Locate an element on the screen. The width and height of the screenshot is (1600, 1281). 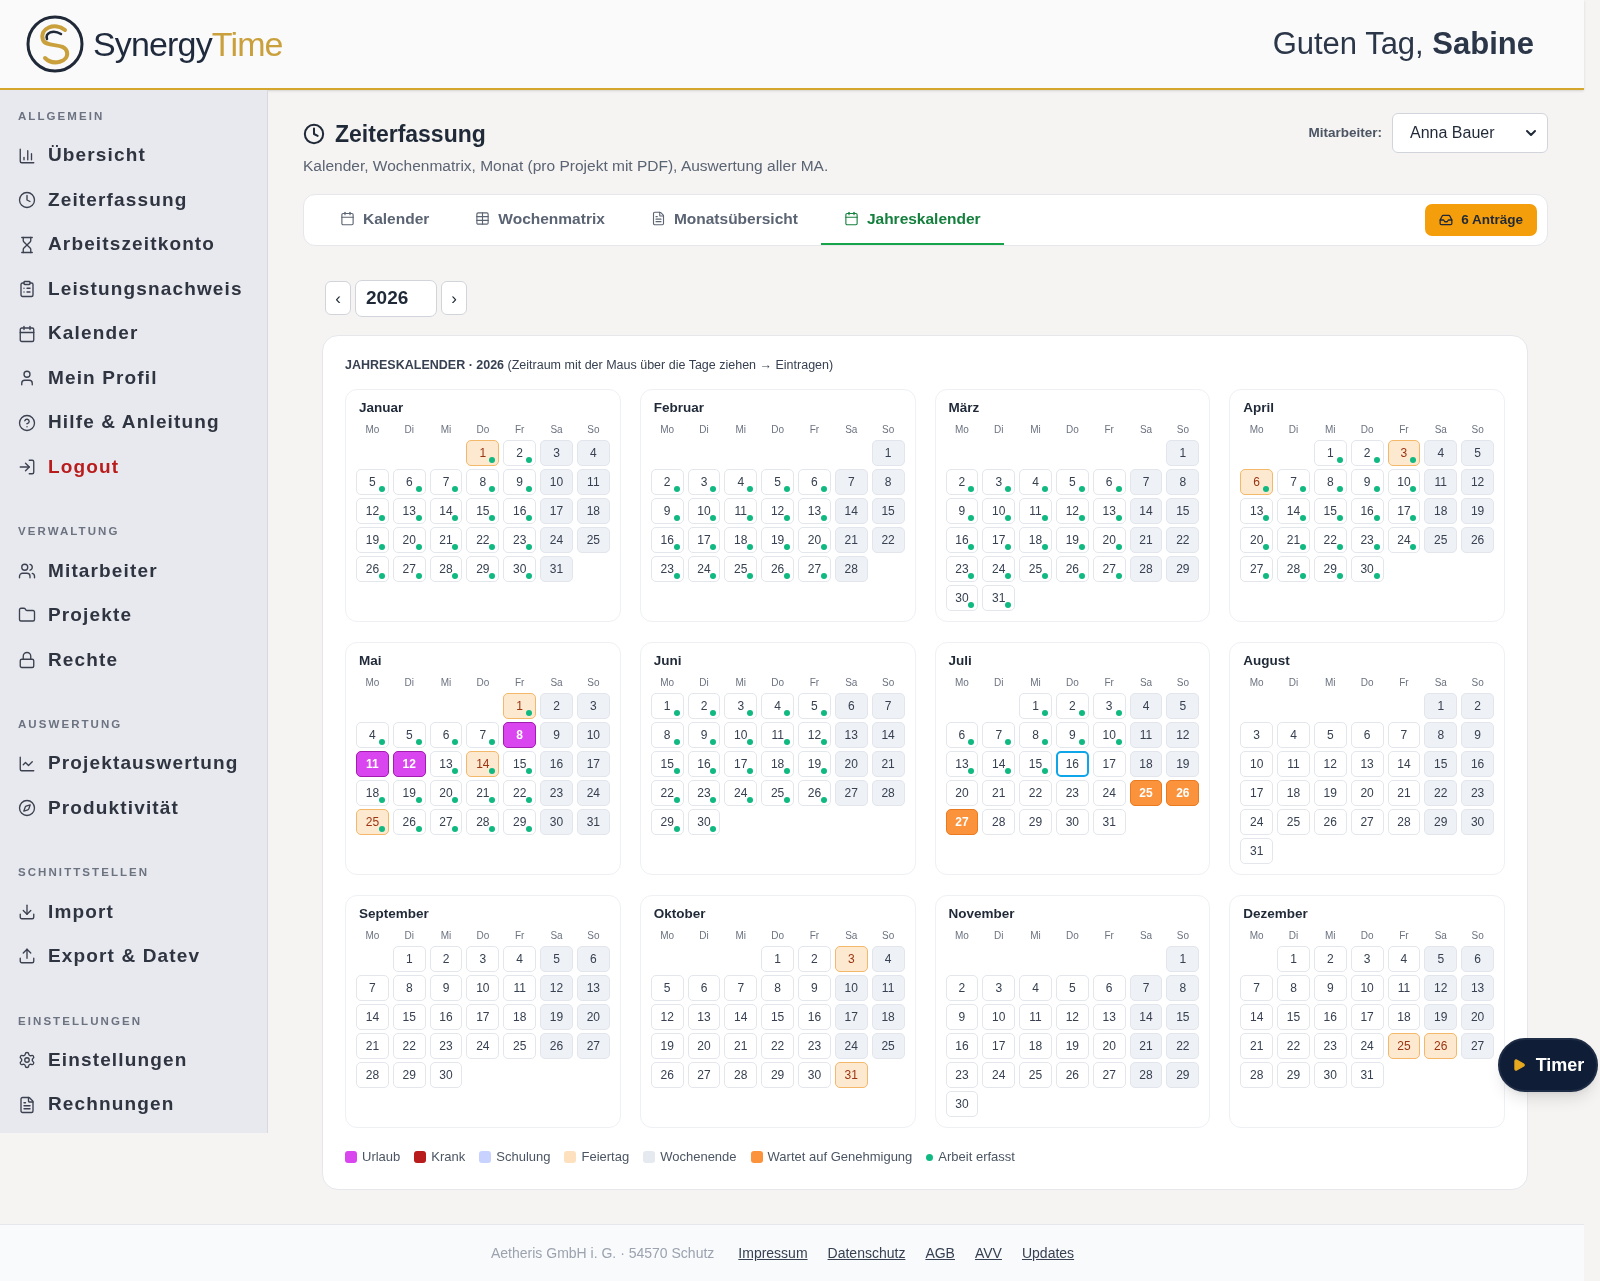
nav-link: Zeiterfassung is located at coordinates (118, 200).